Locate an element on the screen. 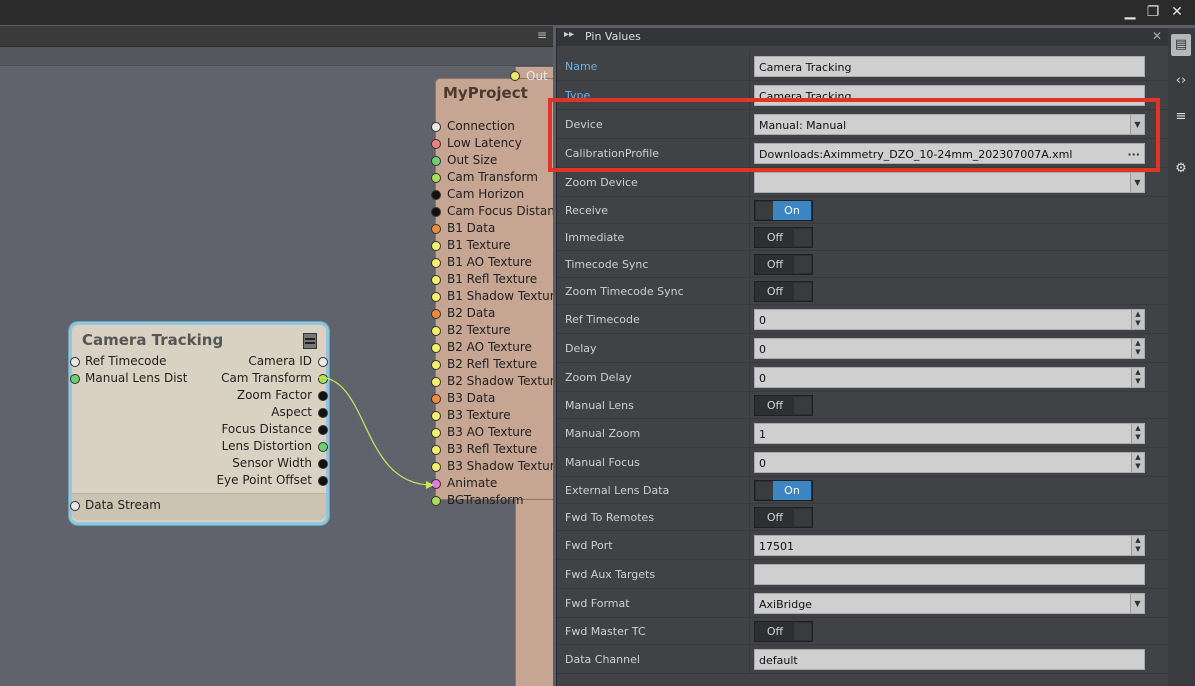 The width and height of the screenshot is (1195, 686). layers-icon: ≡ is located at coordinates (1181, 117).